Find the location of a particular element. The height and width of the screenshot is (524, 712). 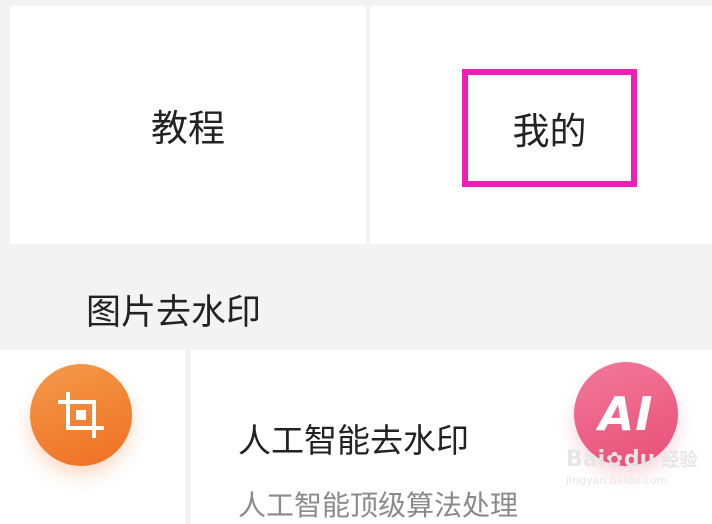

watermark-url: jingyan.baidu.com is located at coordinates (617, 480).